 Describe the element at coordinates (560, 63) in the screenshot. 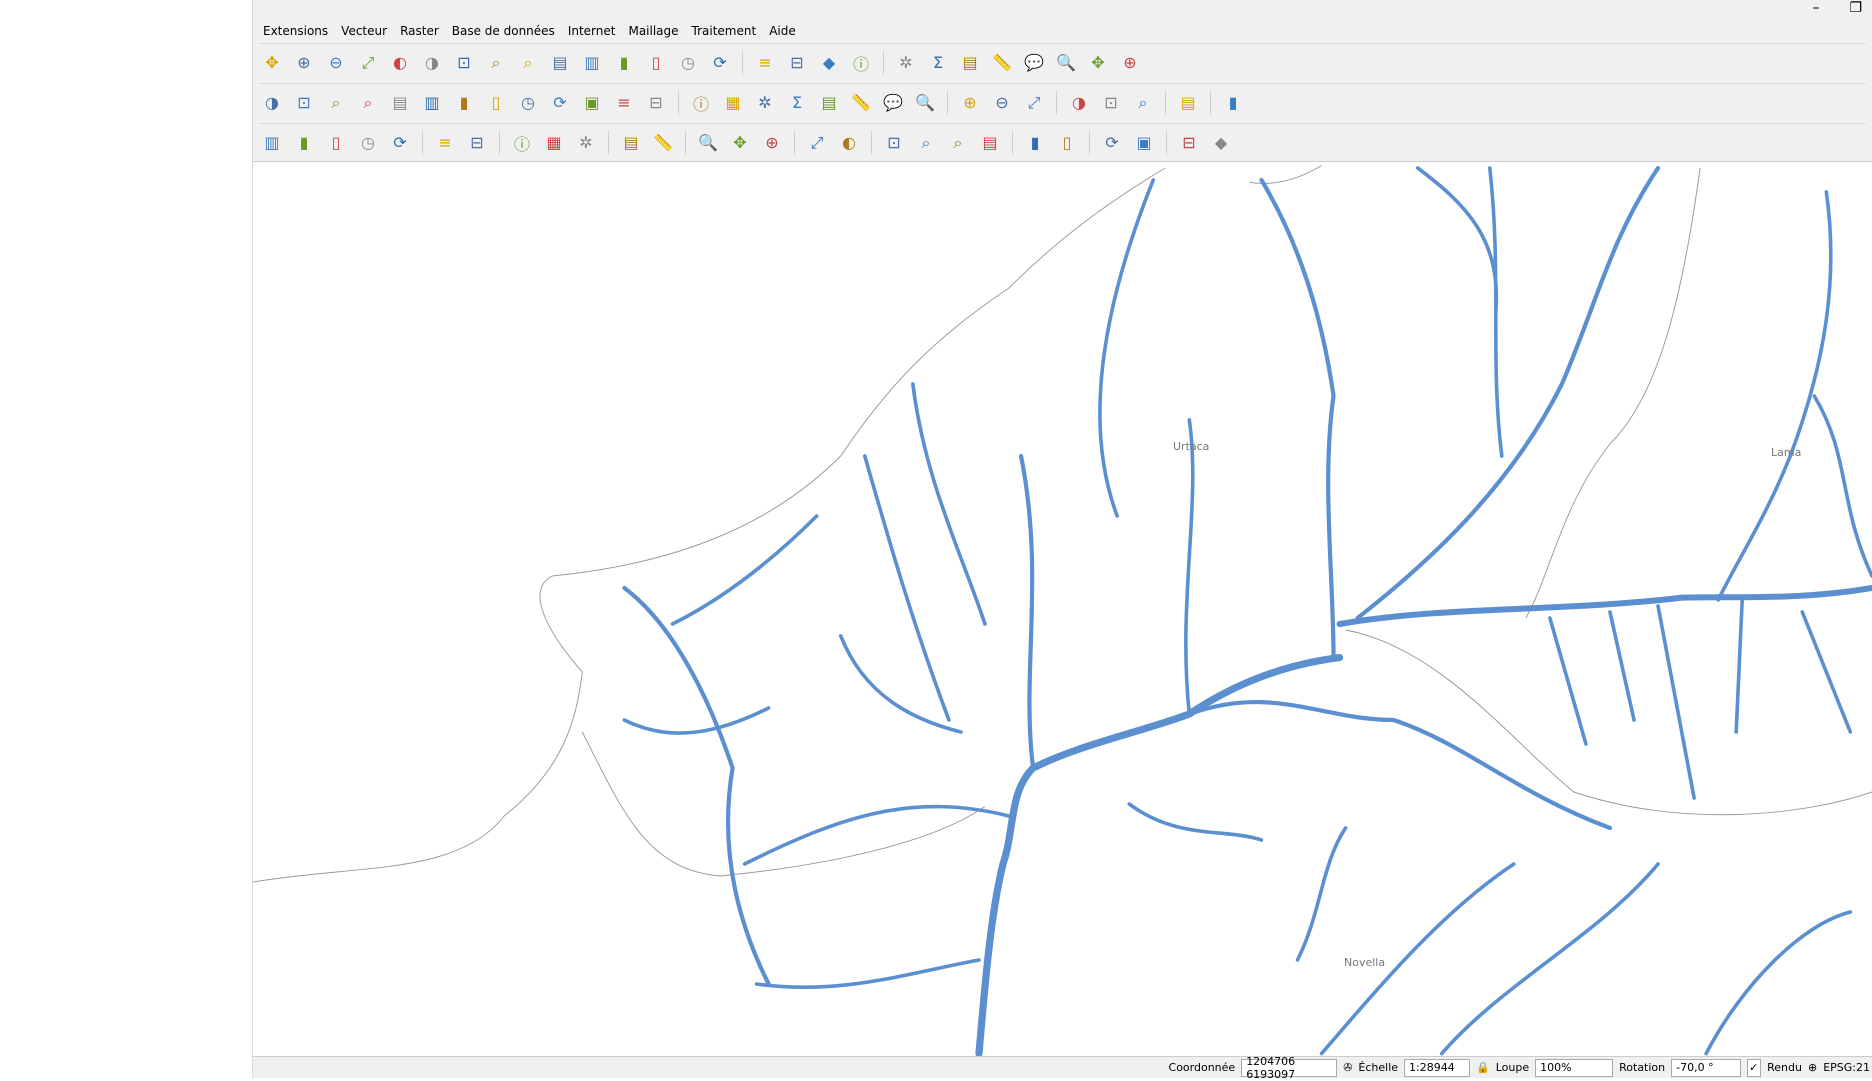

I see `new-bookmark-icon: ▤` at that location.